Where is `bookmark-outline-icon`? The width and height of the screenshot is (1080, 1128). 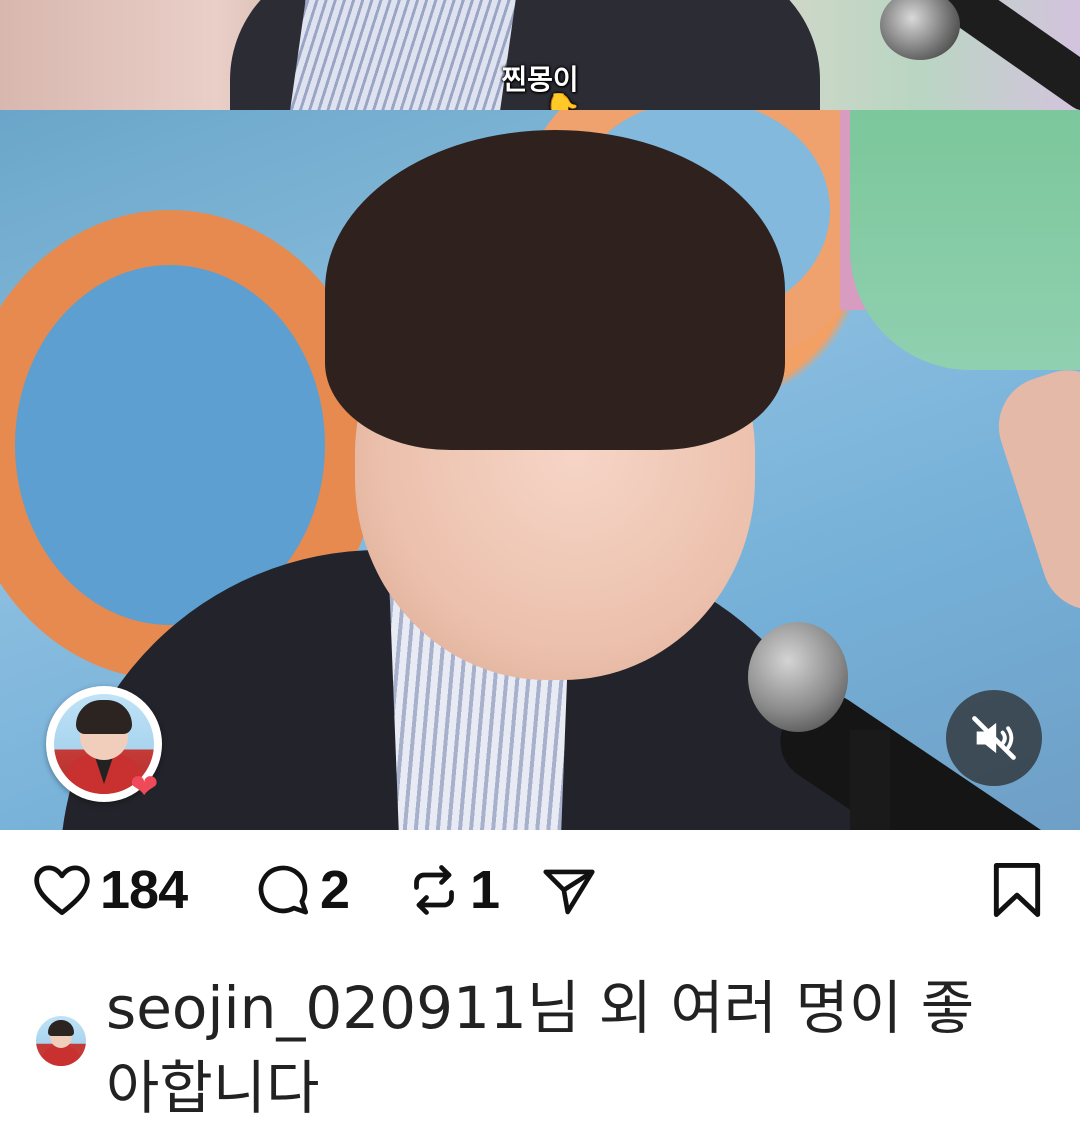 bookmark-outline-icon is located at coordinates (1017, 890).